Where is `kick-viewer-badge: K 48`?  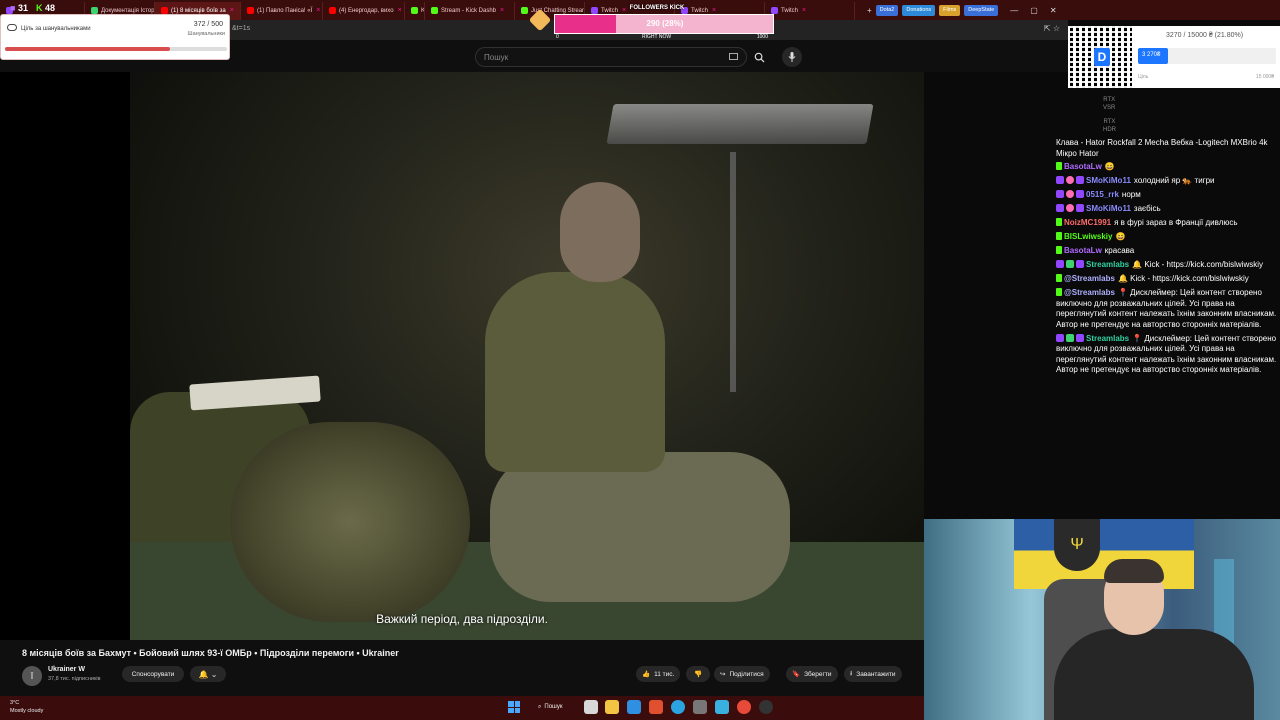
kick-viewer-badge: K 48 is located at coordinates (45, 8).